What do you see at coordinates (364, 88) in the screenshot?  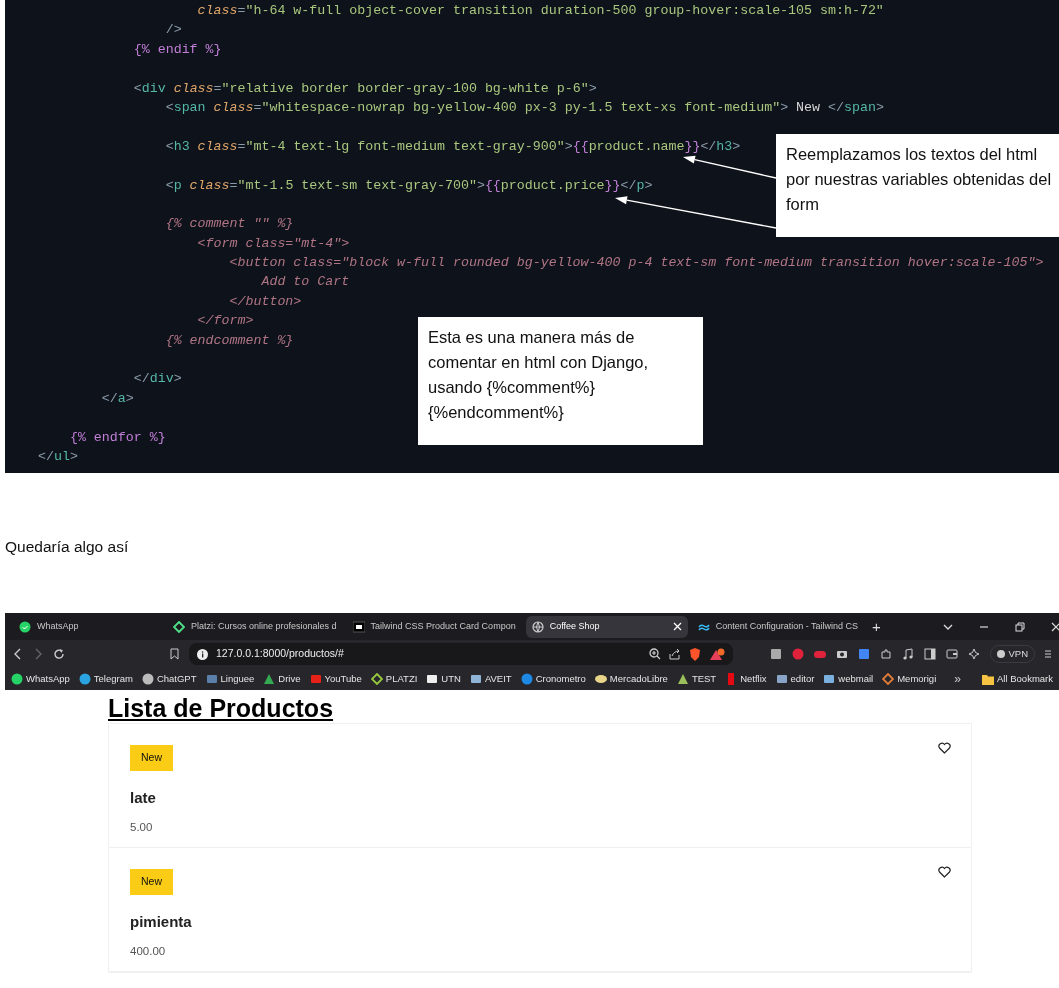 I see `code-line: <div class="relative border border-gray-100 bg-white p-6">` at bounding box center [364, 88].